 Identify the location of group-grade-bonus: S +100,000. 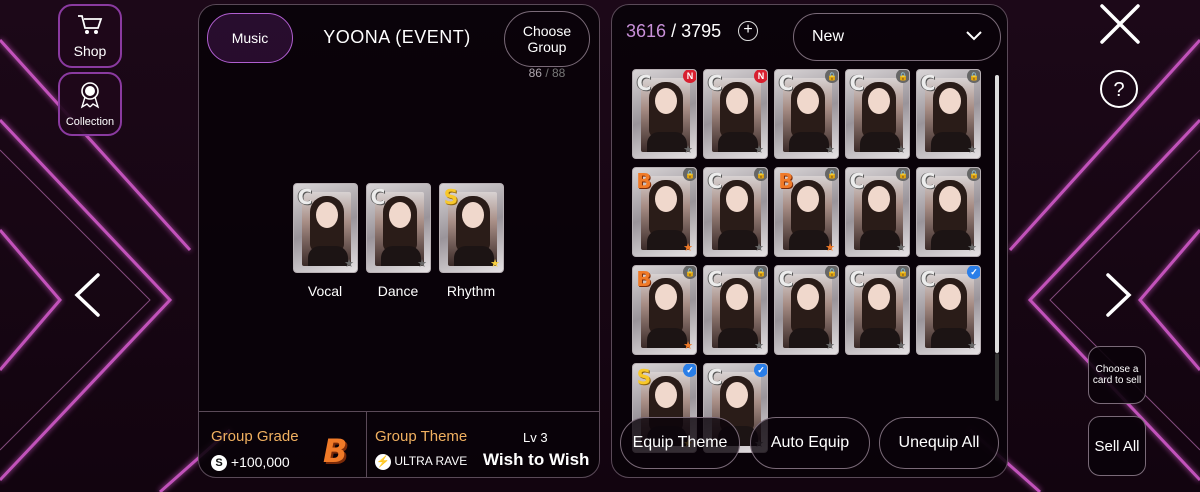
(250, 463).